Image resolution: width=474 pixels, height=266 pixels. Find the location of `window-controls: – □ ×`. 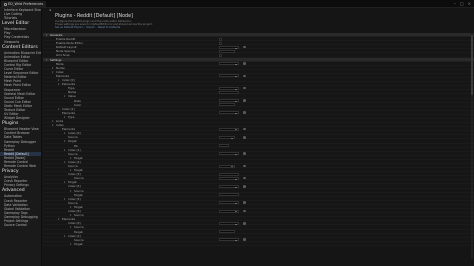

window-controls: – □ × is located at coordinates (462, 3).